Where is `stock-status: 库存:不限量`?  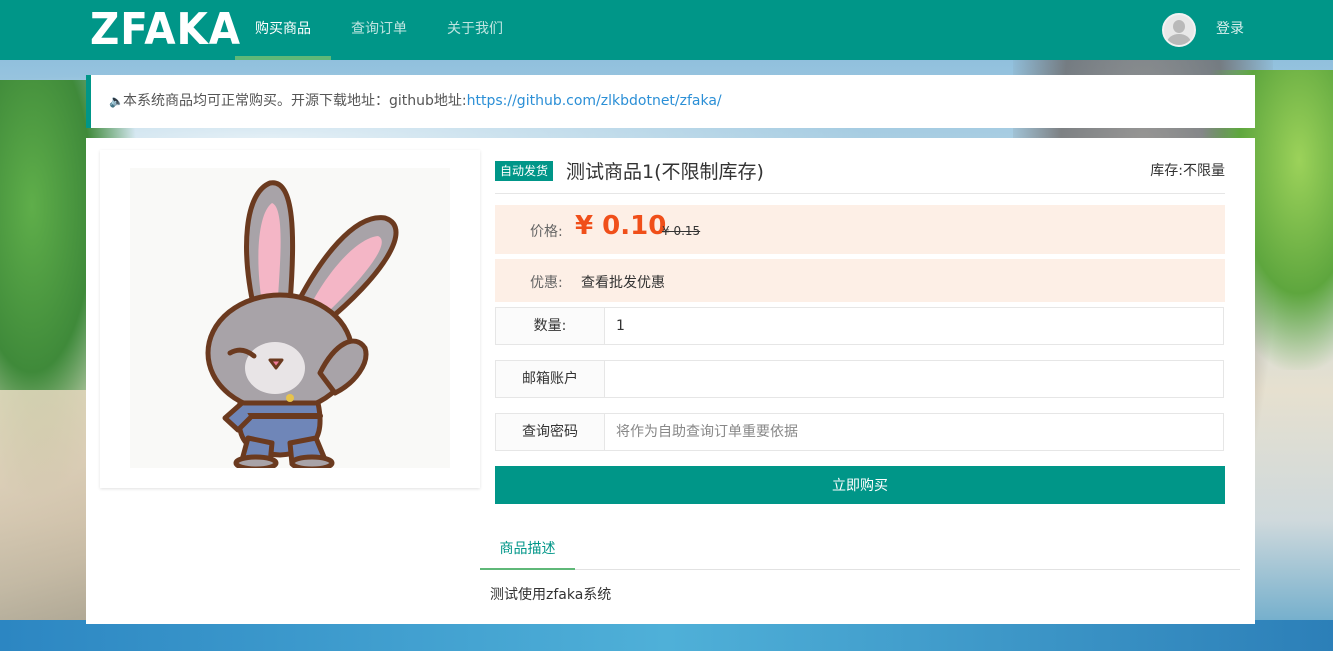 stock-status: 库存:不限量 is located at coordinates (1187, 171).